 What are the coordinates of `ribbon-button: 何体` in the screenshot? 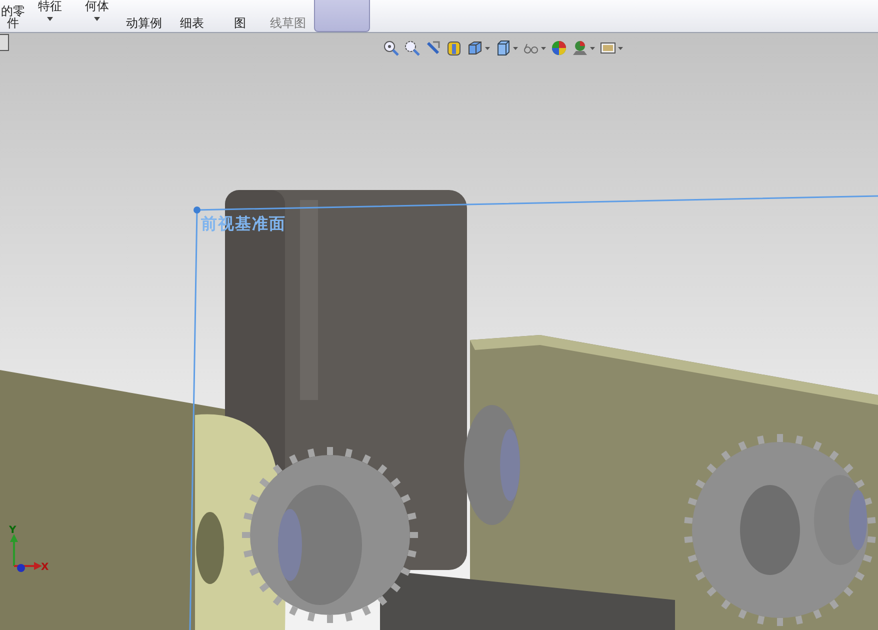 It's located at (97, 16).